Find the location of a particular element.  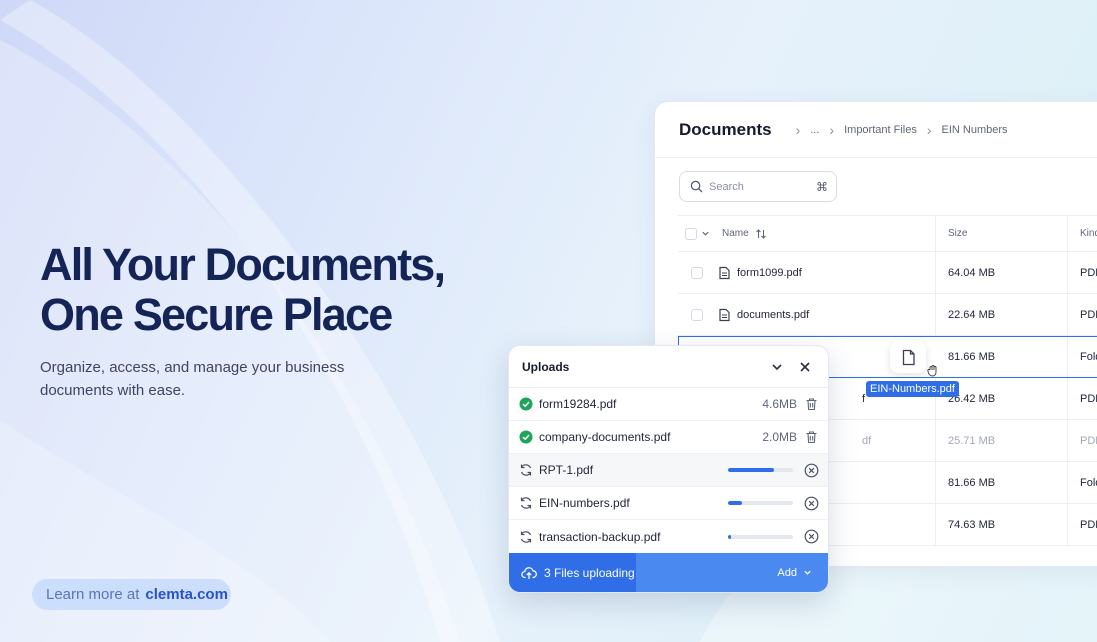

file-size: 74.63 MB is located at coordinates (972, 524).